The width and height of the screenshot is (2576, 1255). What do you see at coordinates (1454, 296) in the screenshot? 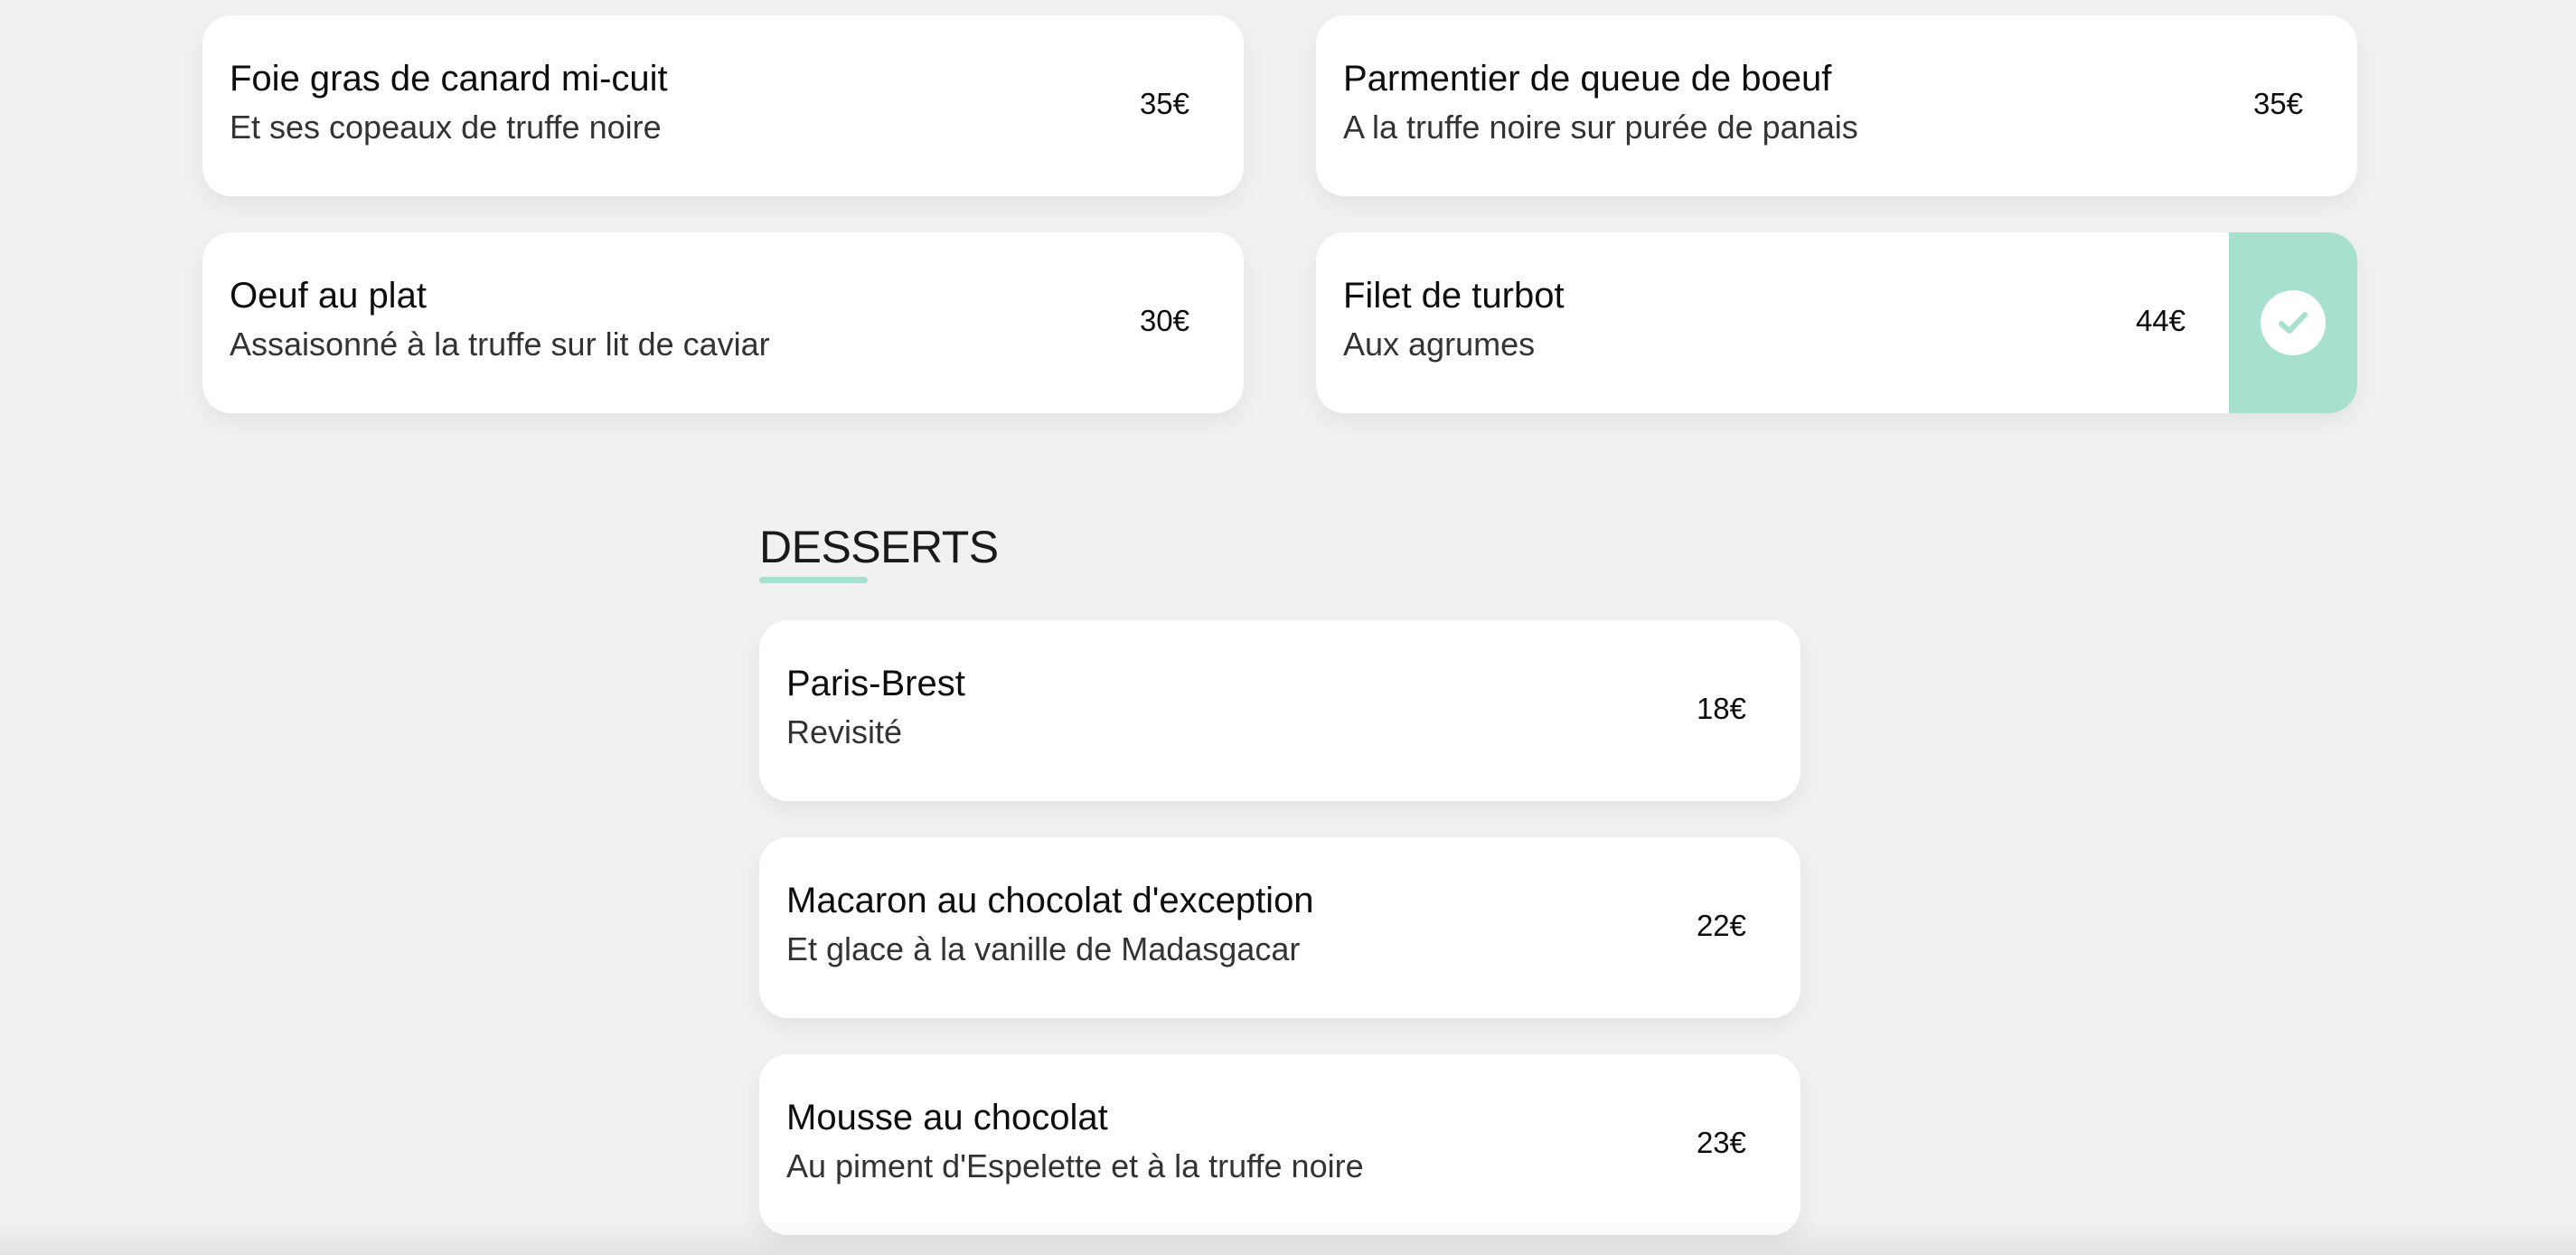
I see `dish-name: Filet de turbot` at bounding box center [1454, 296].